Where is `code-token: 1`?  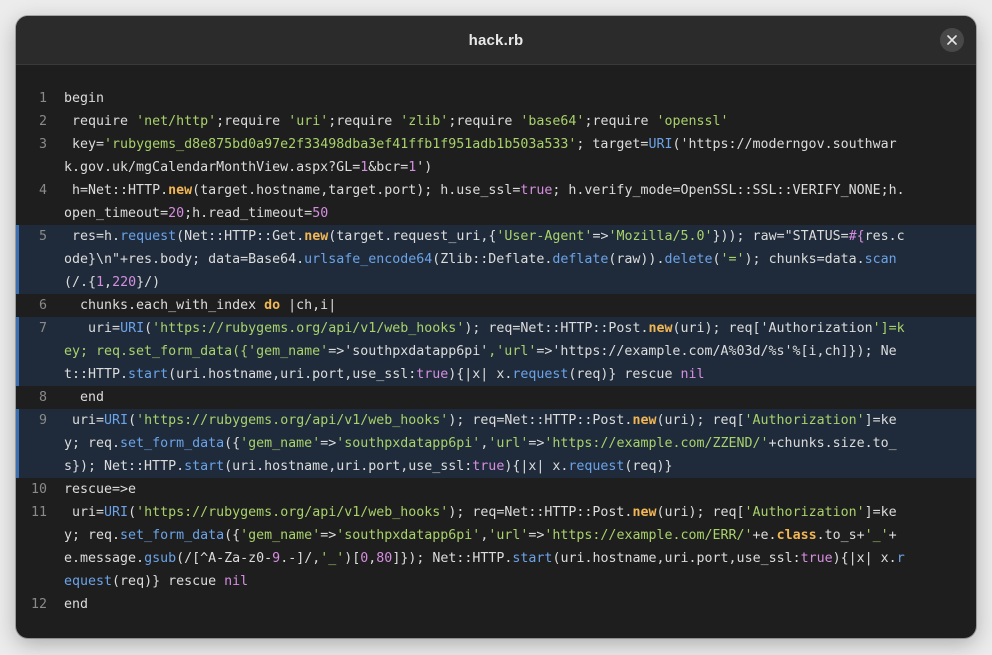 code-token: 1 is located at coordinates (100, 282).